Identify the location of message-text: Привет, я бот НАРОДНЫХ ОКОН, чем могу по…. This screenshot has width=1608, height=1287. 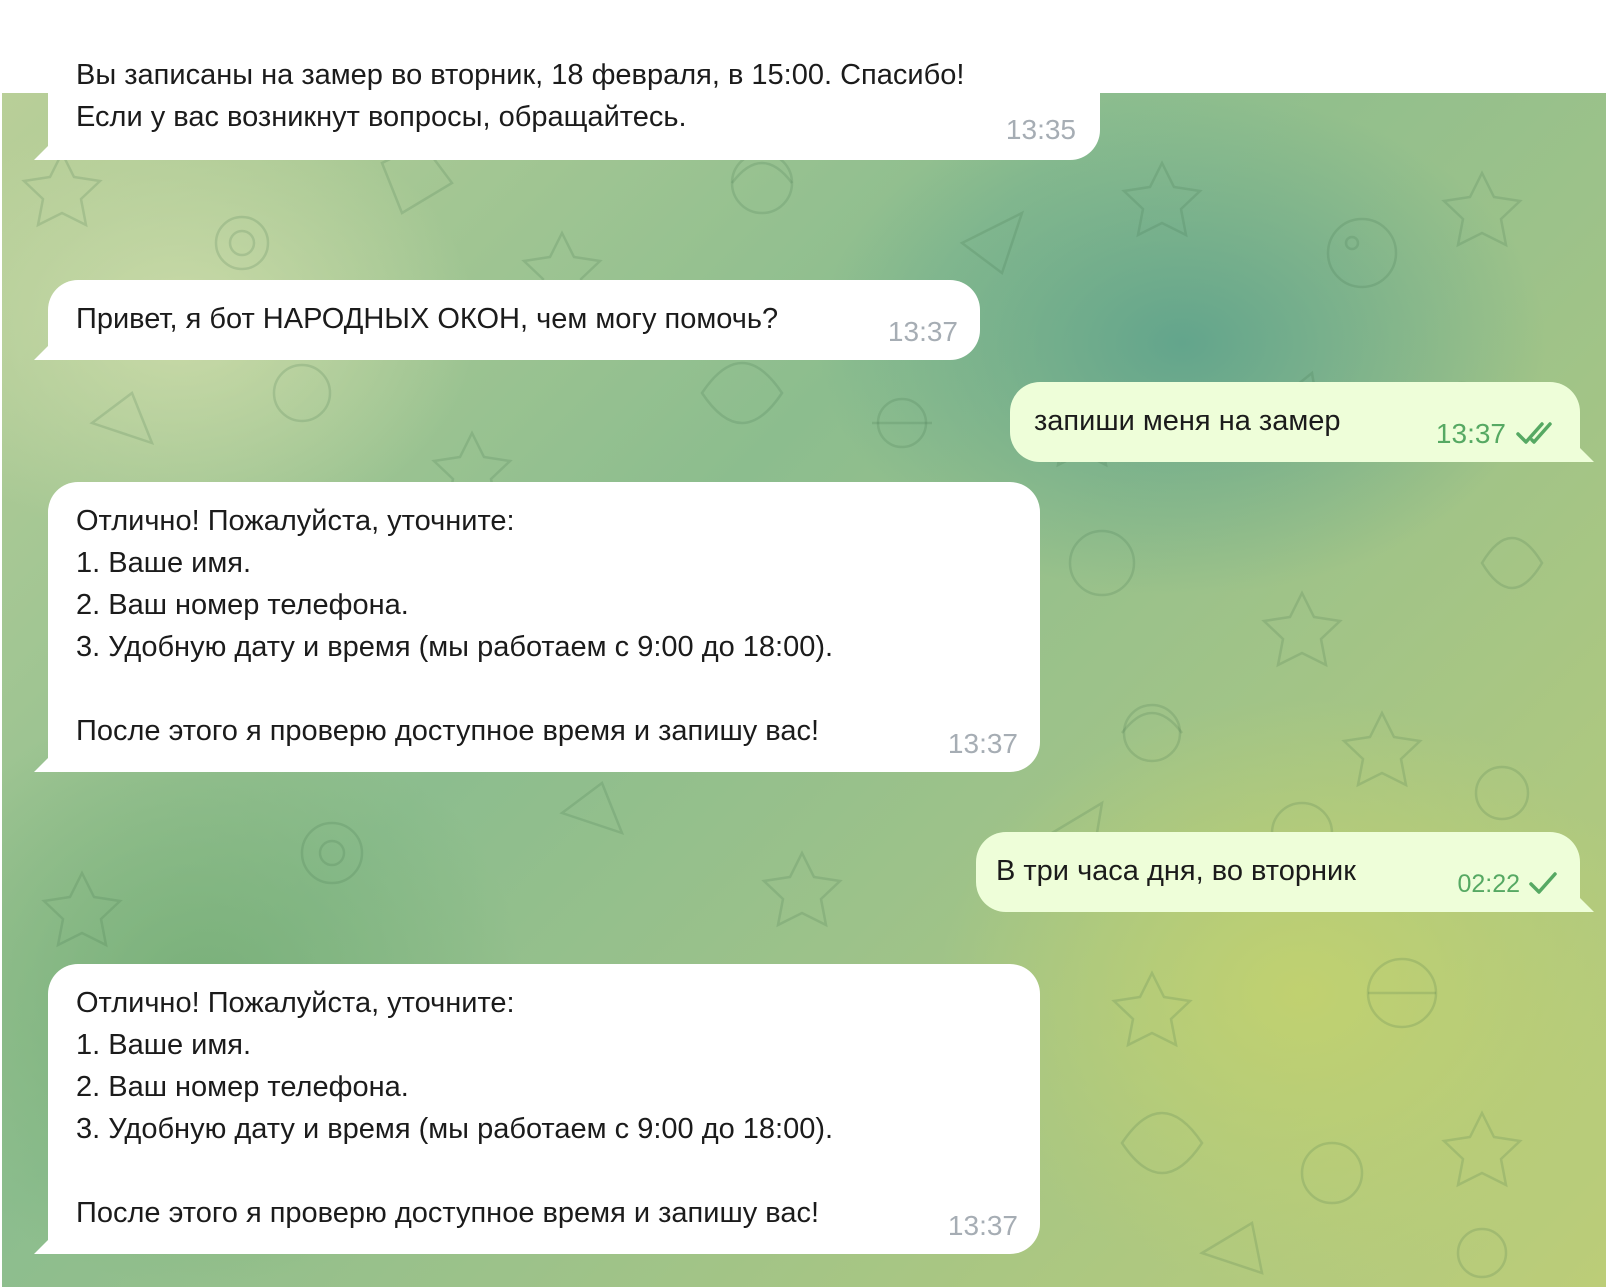
(427, 319).